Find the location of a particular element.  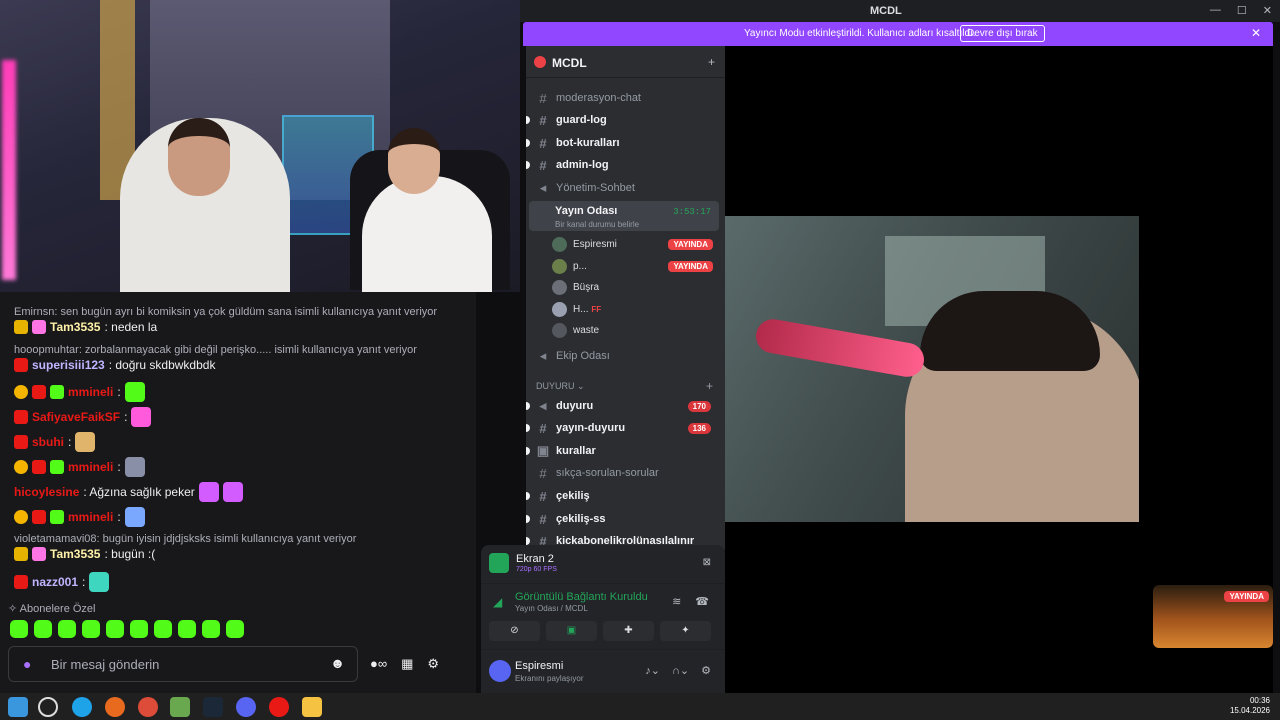

minimize-icon: — is located at coordinates (1215, 10).